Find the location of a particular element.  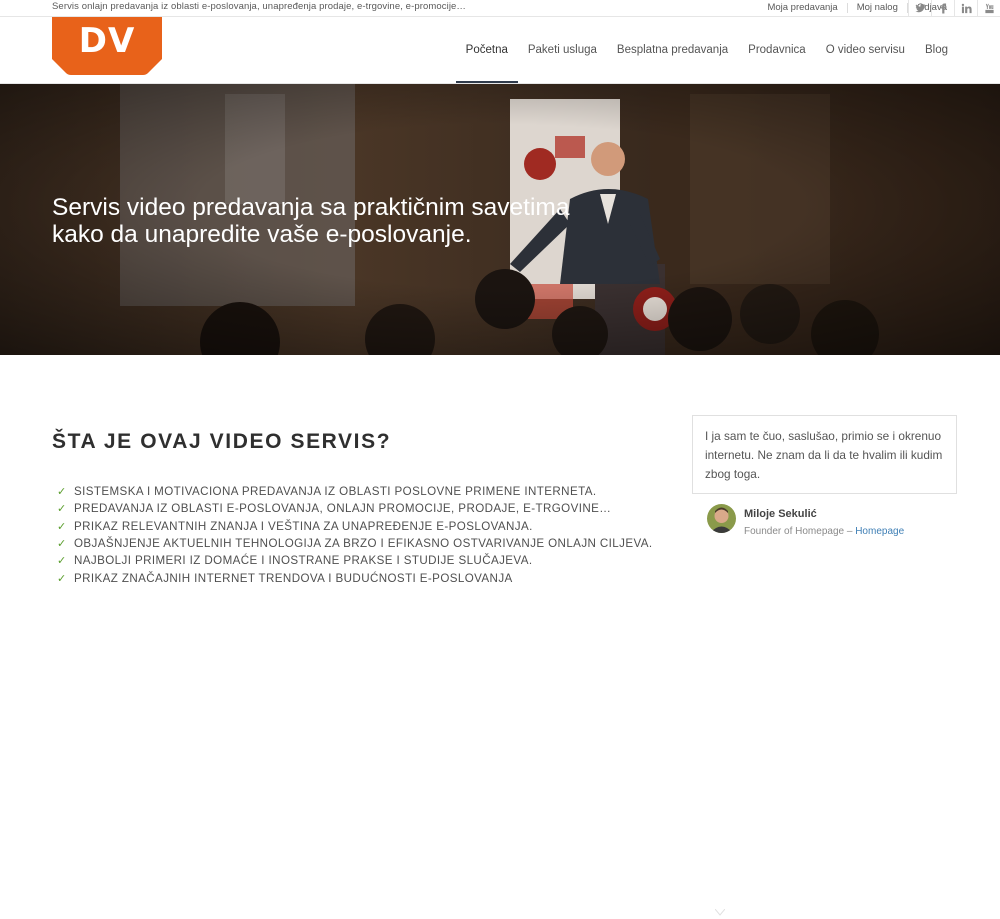

site-logo: DV is located at coordinates (107, 46).